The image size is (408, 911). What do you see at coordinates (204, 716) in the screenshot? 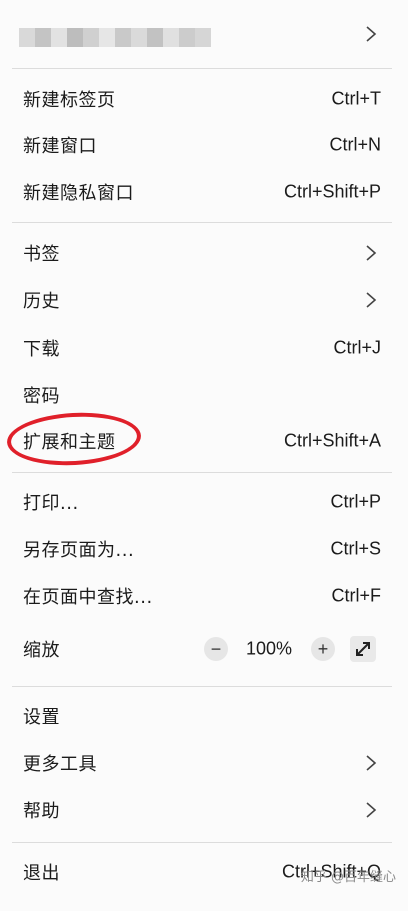
I see `menu-item-settings: 设置` at bounding box center [204, 716].